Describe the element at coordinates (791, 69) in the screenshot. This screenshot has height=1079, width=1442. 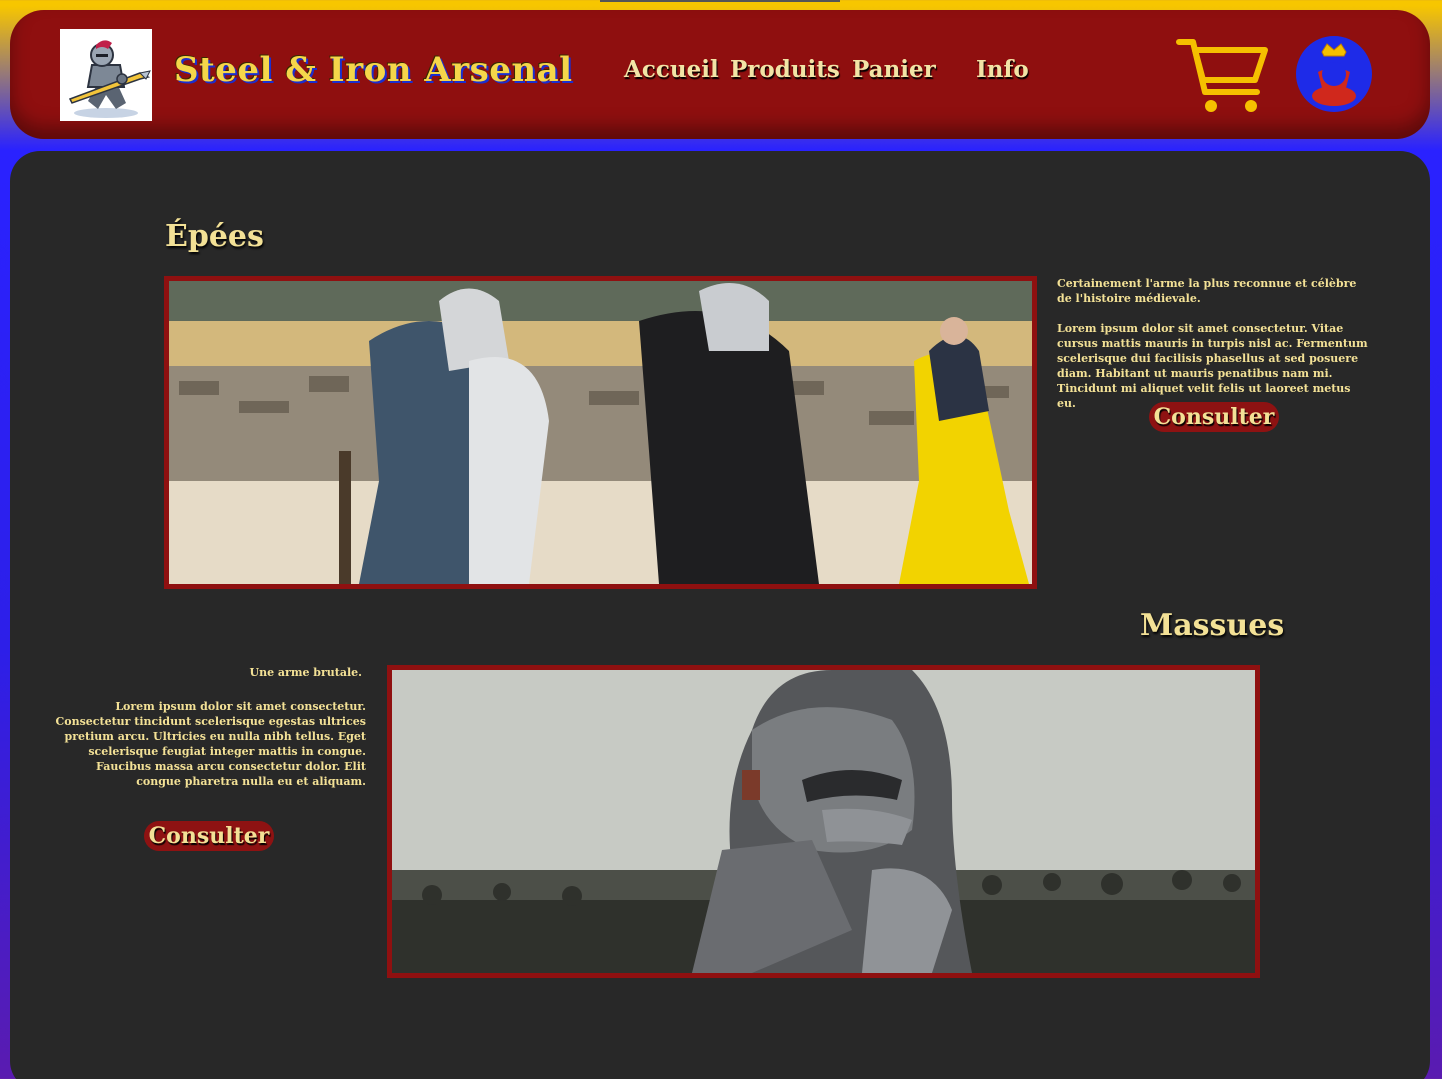
I see `nav-link-produits: Produits` at that location.